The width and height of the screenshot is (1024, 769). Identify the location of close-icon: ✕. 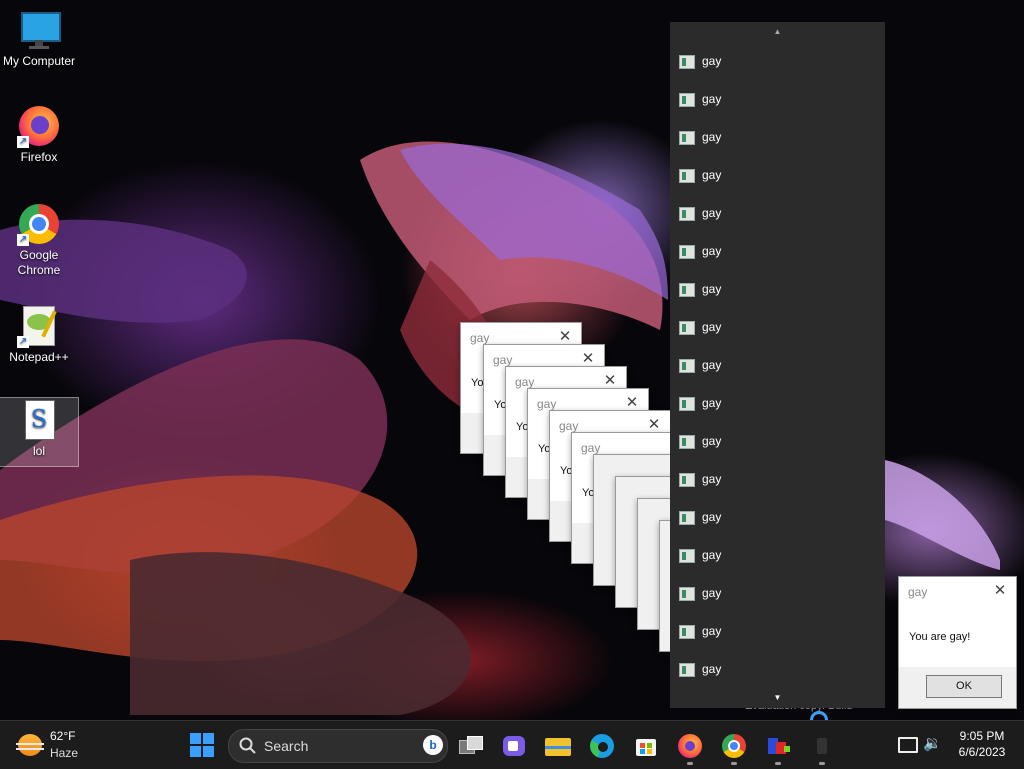
(1000, 591).